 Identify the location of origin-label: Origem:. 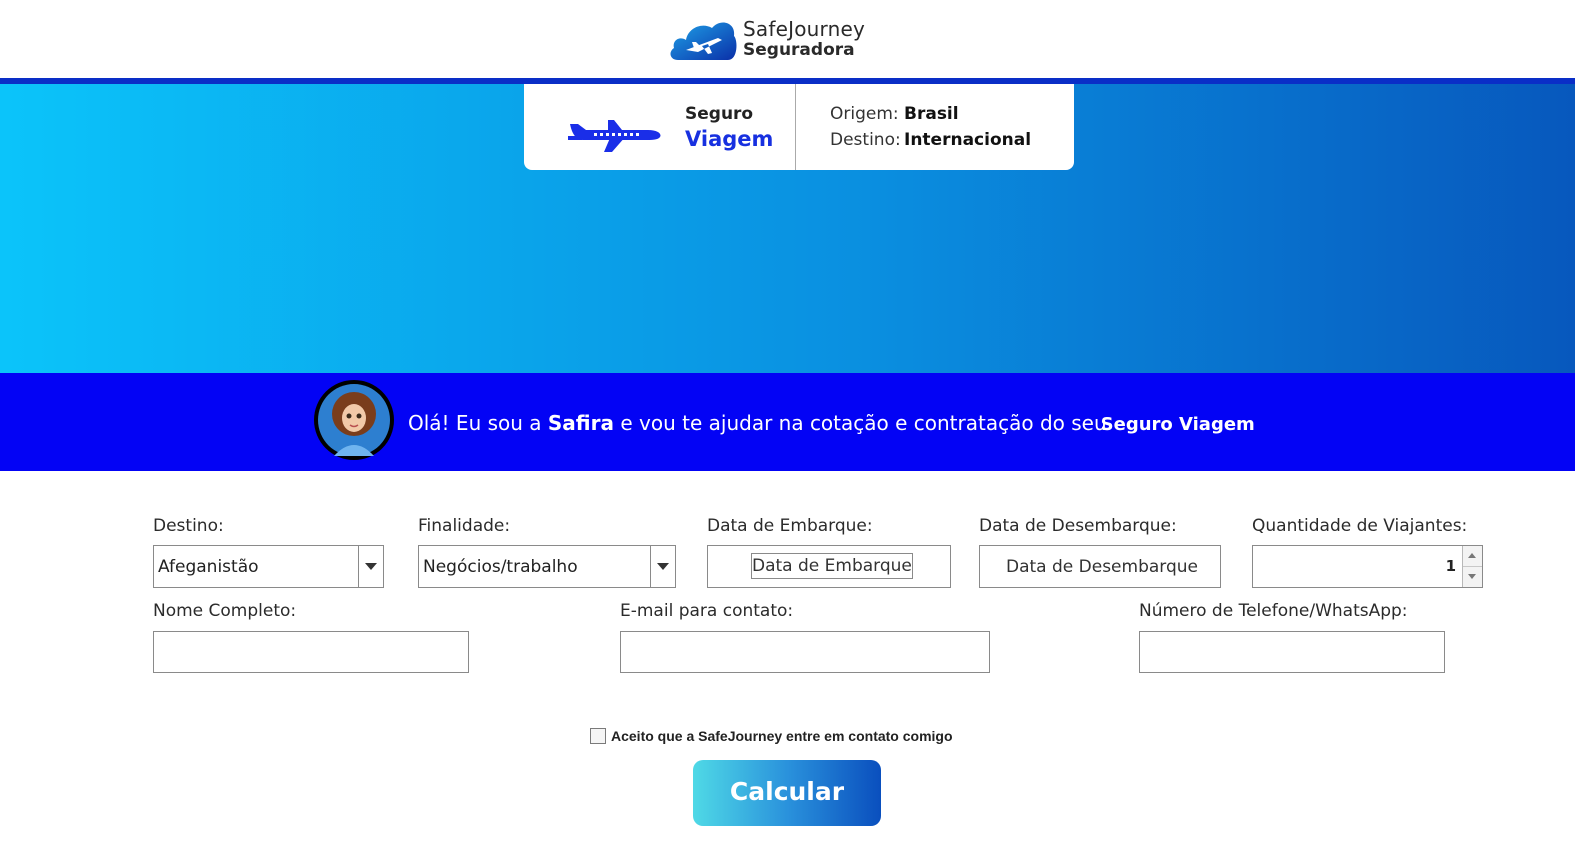
(864, 114).